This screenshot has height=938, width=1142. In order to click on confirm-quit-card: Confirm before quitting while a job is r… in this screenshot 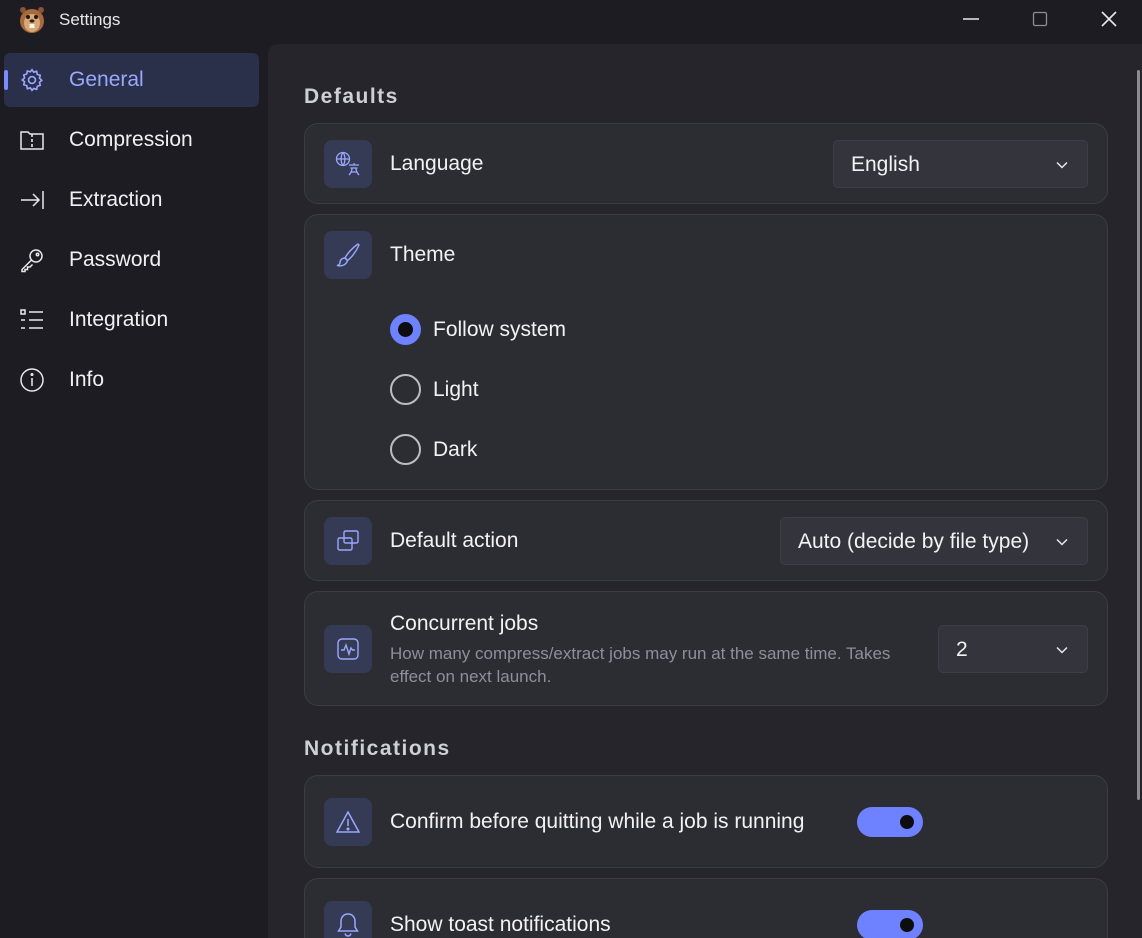, I will do `click(706, 821)`.